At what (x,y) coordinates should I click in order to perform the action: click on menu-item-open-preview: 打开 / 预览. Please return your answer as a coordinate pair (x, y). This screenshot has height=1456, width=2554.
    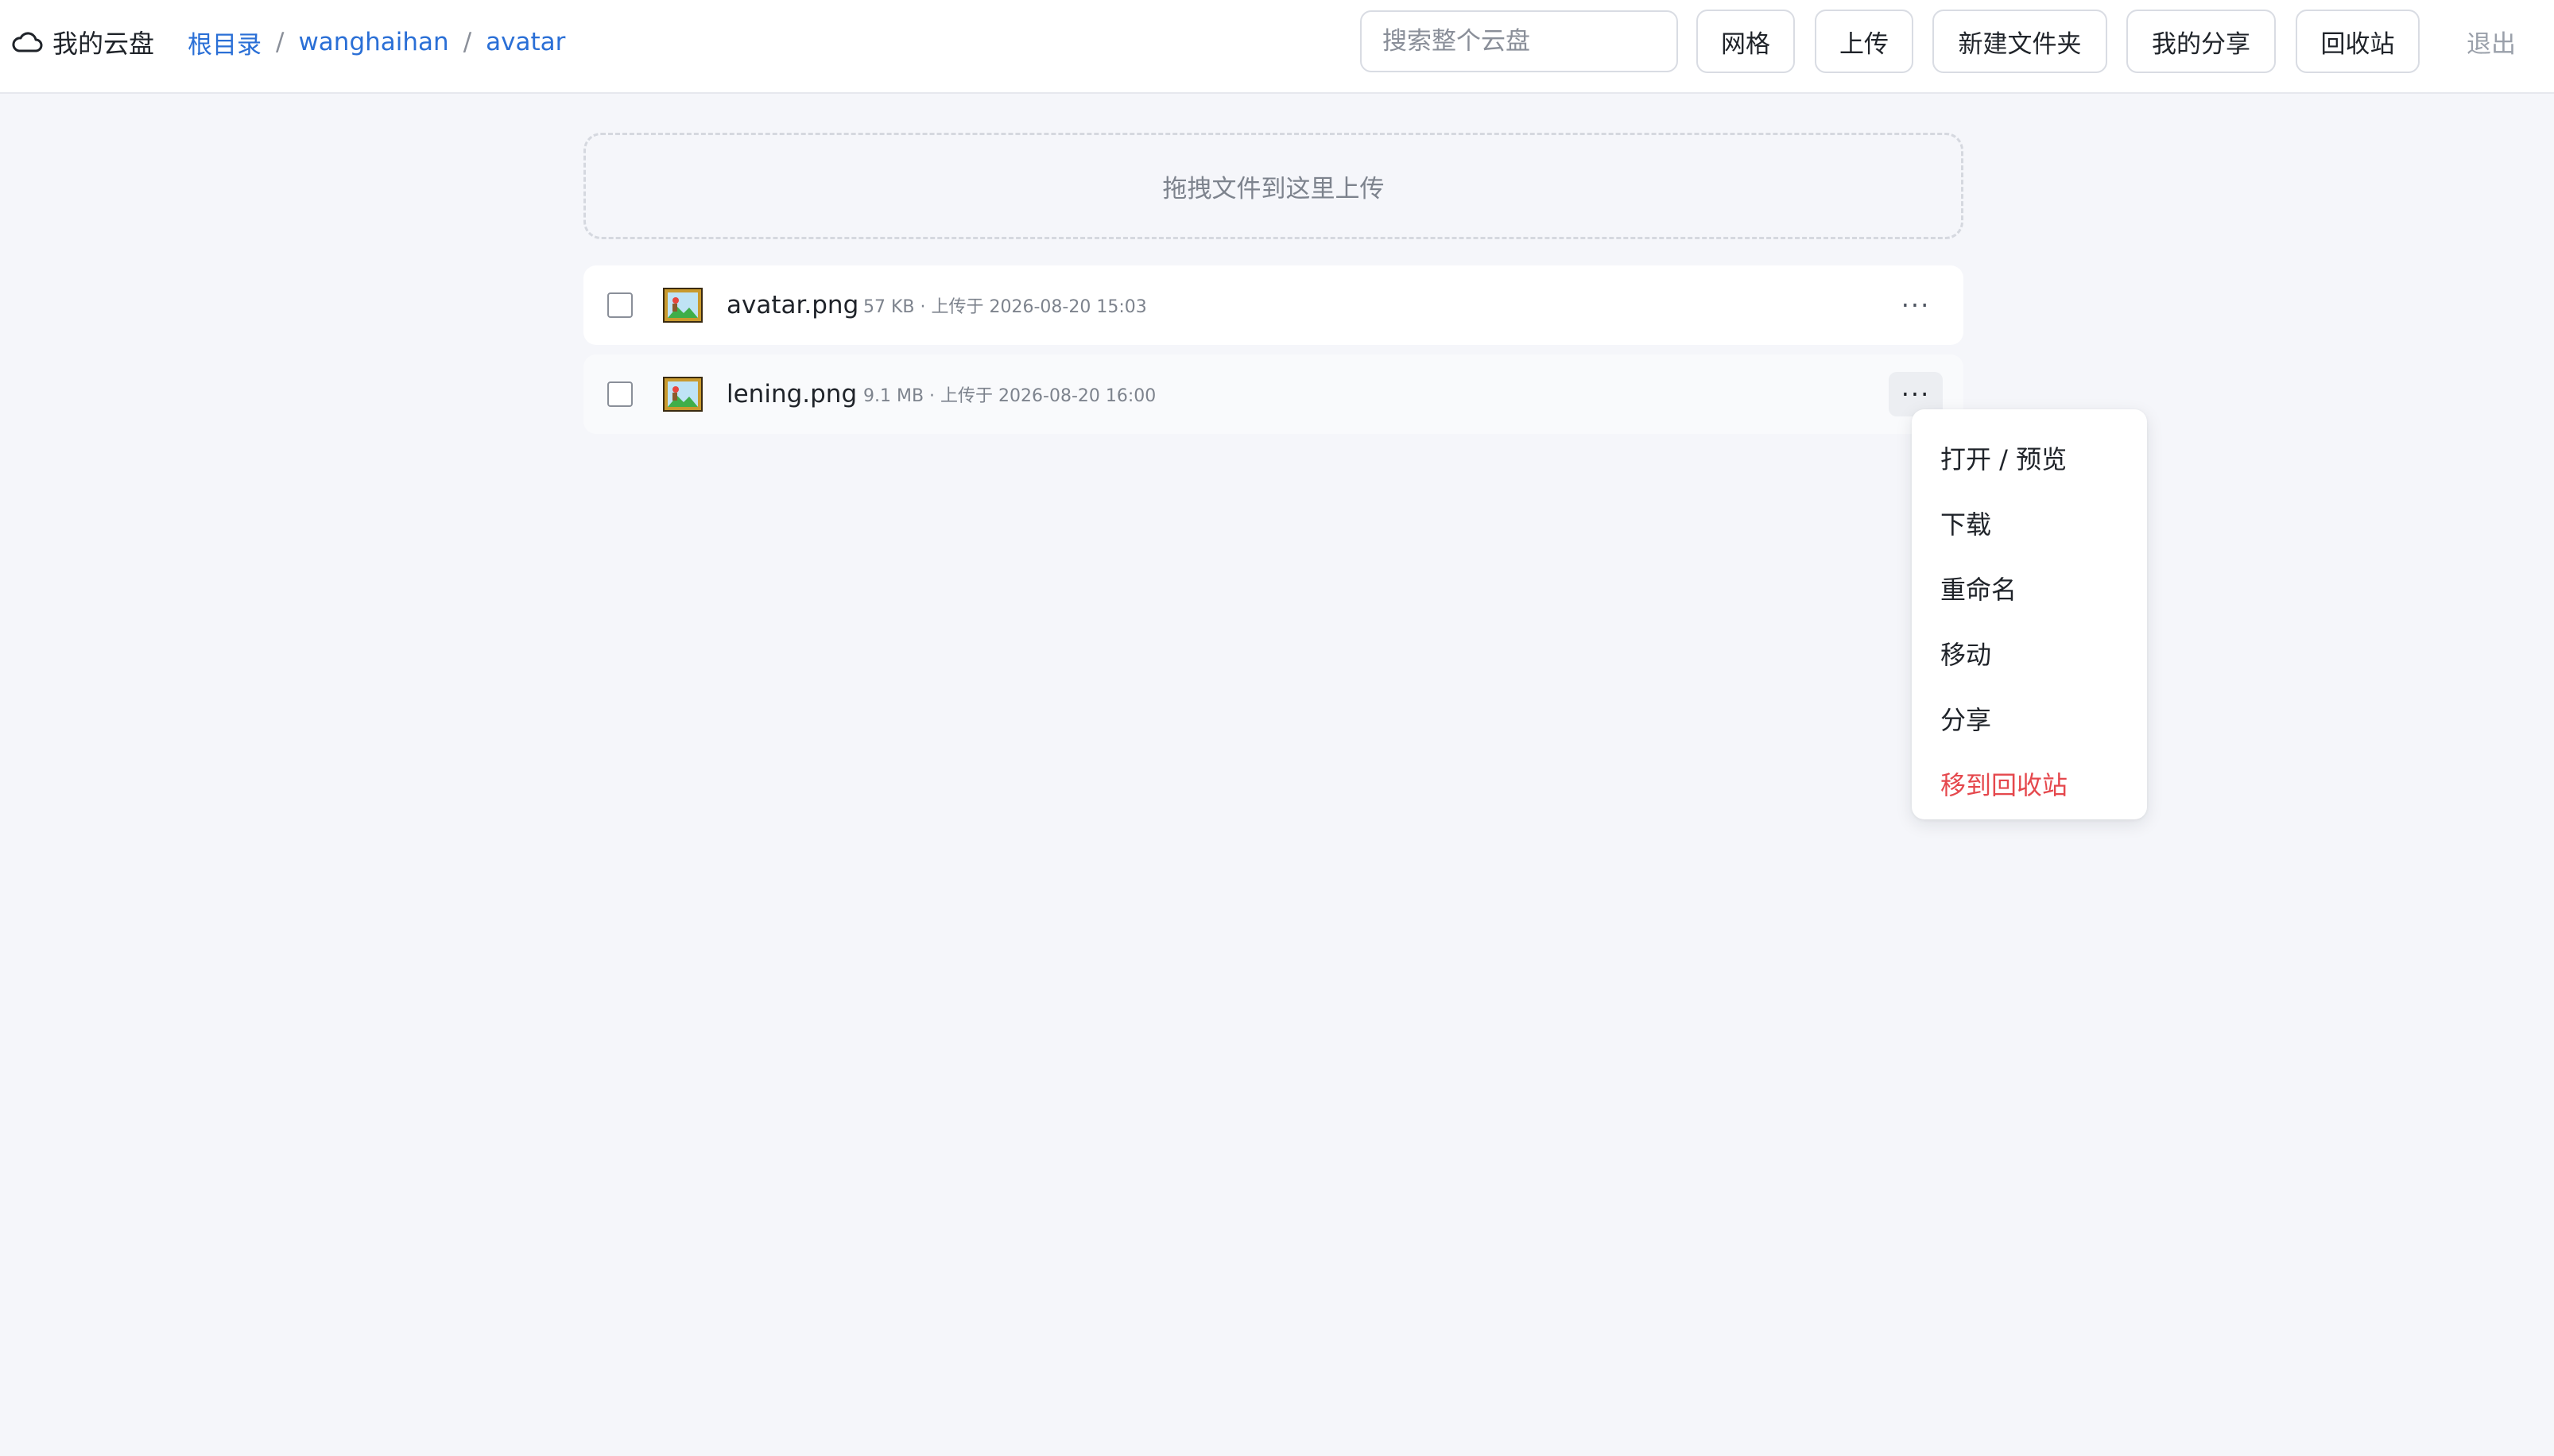
    Looking at the image, I should click on (2029, 457).